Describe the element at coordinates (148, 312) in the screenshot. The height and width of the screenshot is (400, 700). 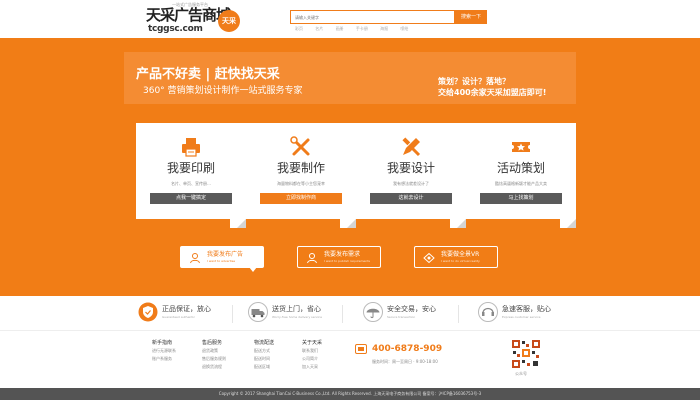
I see `shield-icon` at that location.